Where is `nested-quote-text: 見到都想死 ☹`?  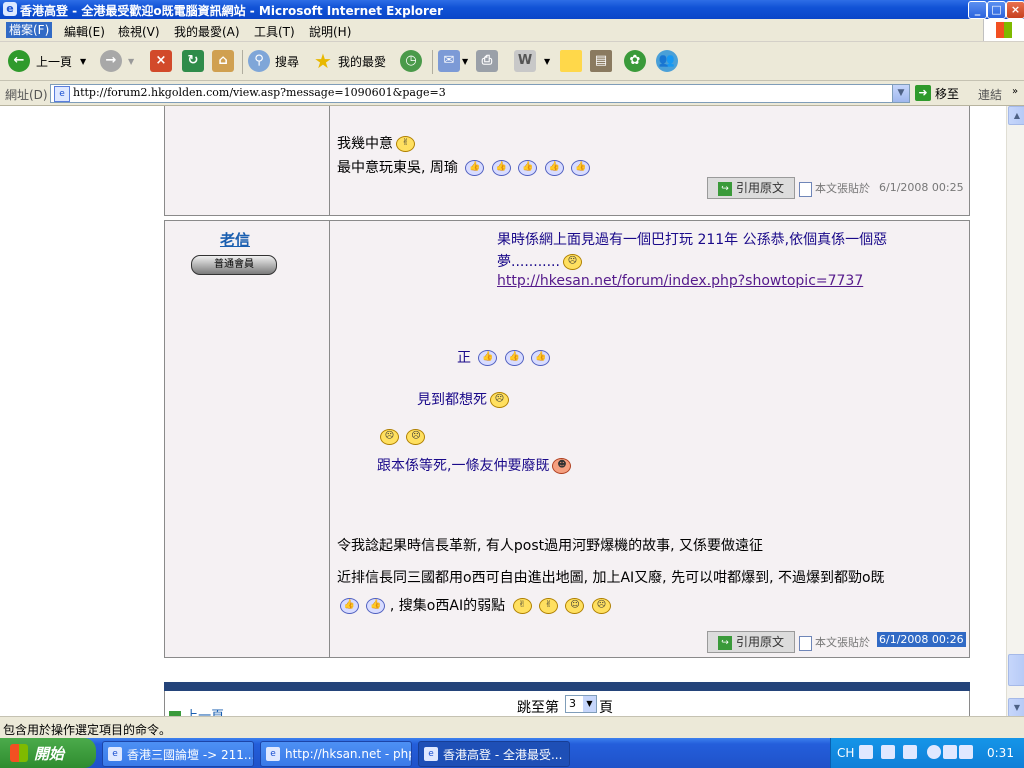
nested-quote-text: 見到都想死 ☹ is located at coordinates (463, 399).